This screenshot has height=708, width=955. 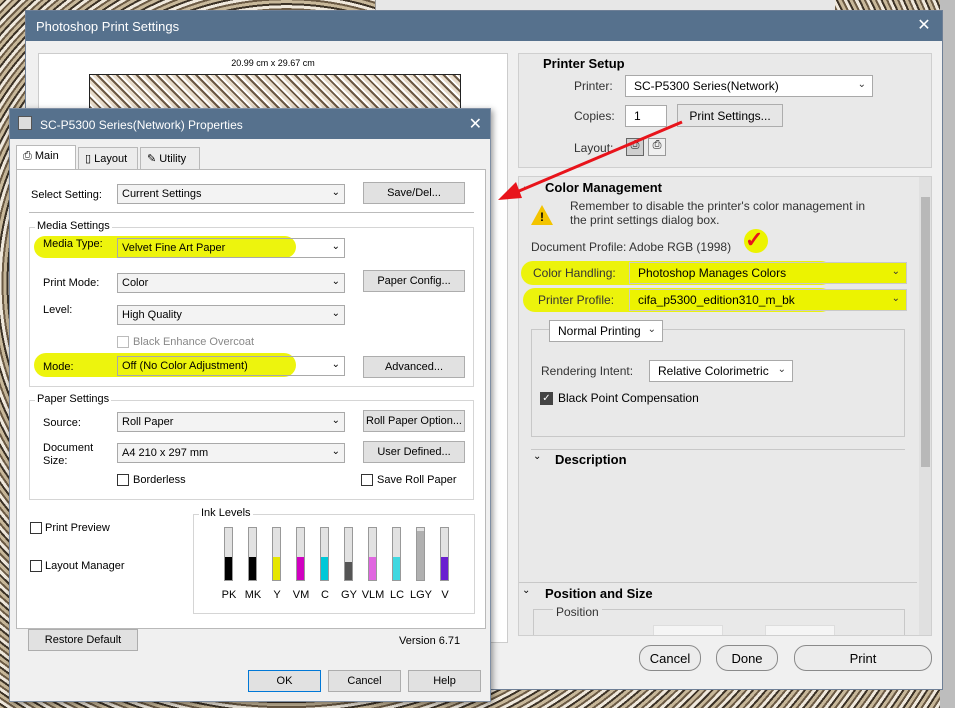 What do you see at coordinates (484, 26) in the screenshot?
I see `window-titlebar: Photoshop Print Settings ✕` at bounding box center [484, 26].